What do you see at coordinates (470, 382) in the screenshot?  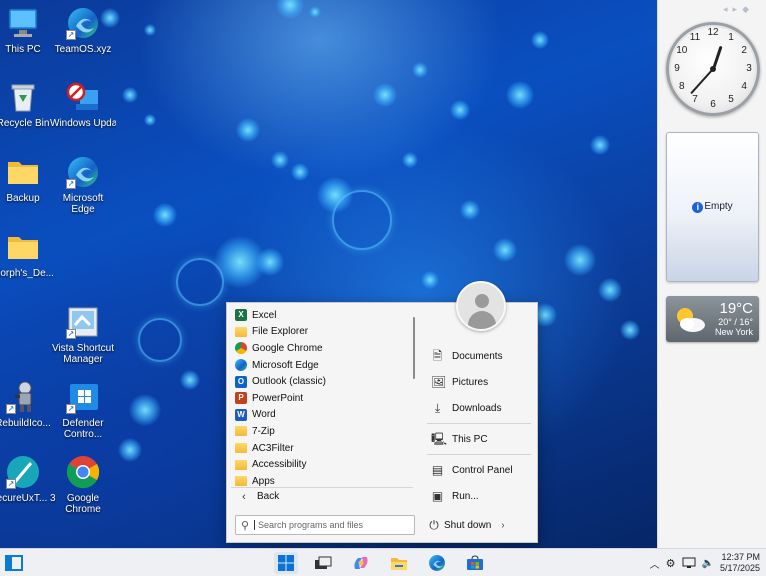 I see `place-label: Pictures` at bounding box center [470, 382].